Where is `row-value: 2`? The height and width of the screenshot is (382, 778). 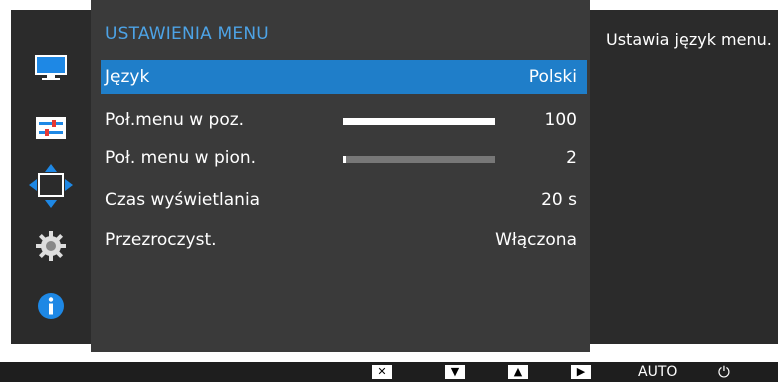
row-value: 2 is located at coordinates (571, 158).